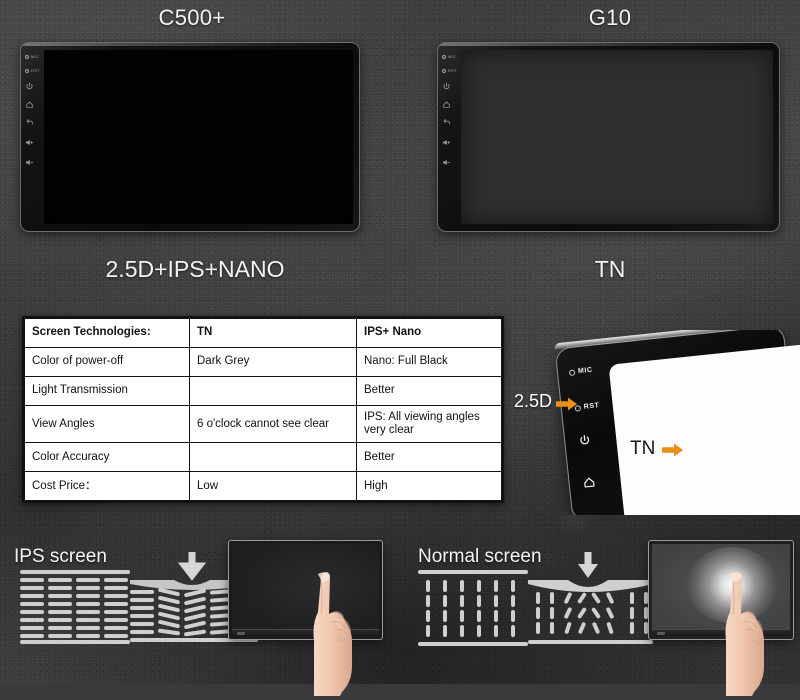  I want to click on glass-home-button, so click(589, 482).